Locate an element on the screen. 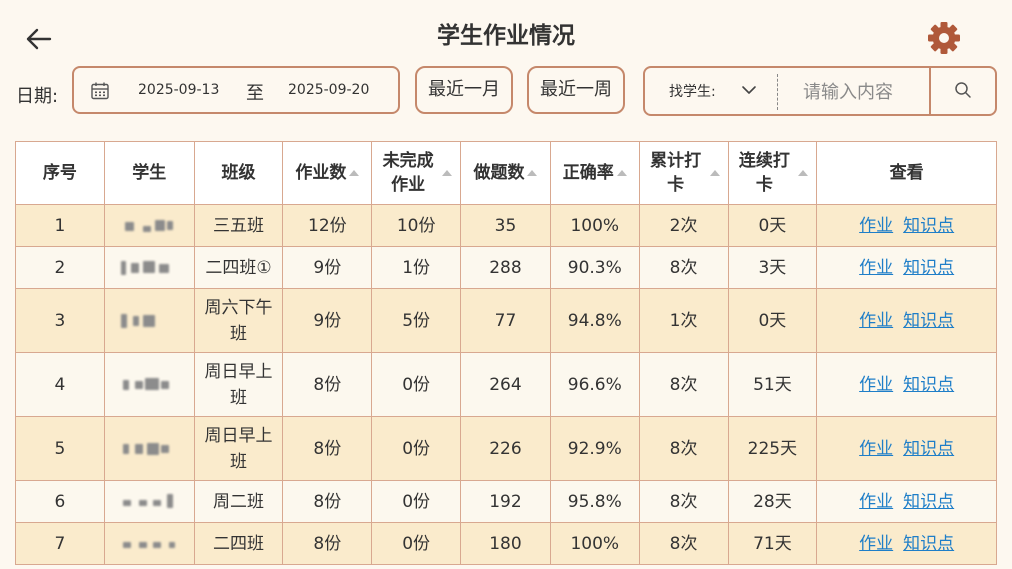  cell-accuracy: 96.6% is located at coordinates (594, 384).